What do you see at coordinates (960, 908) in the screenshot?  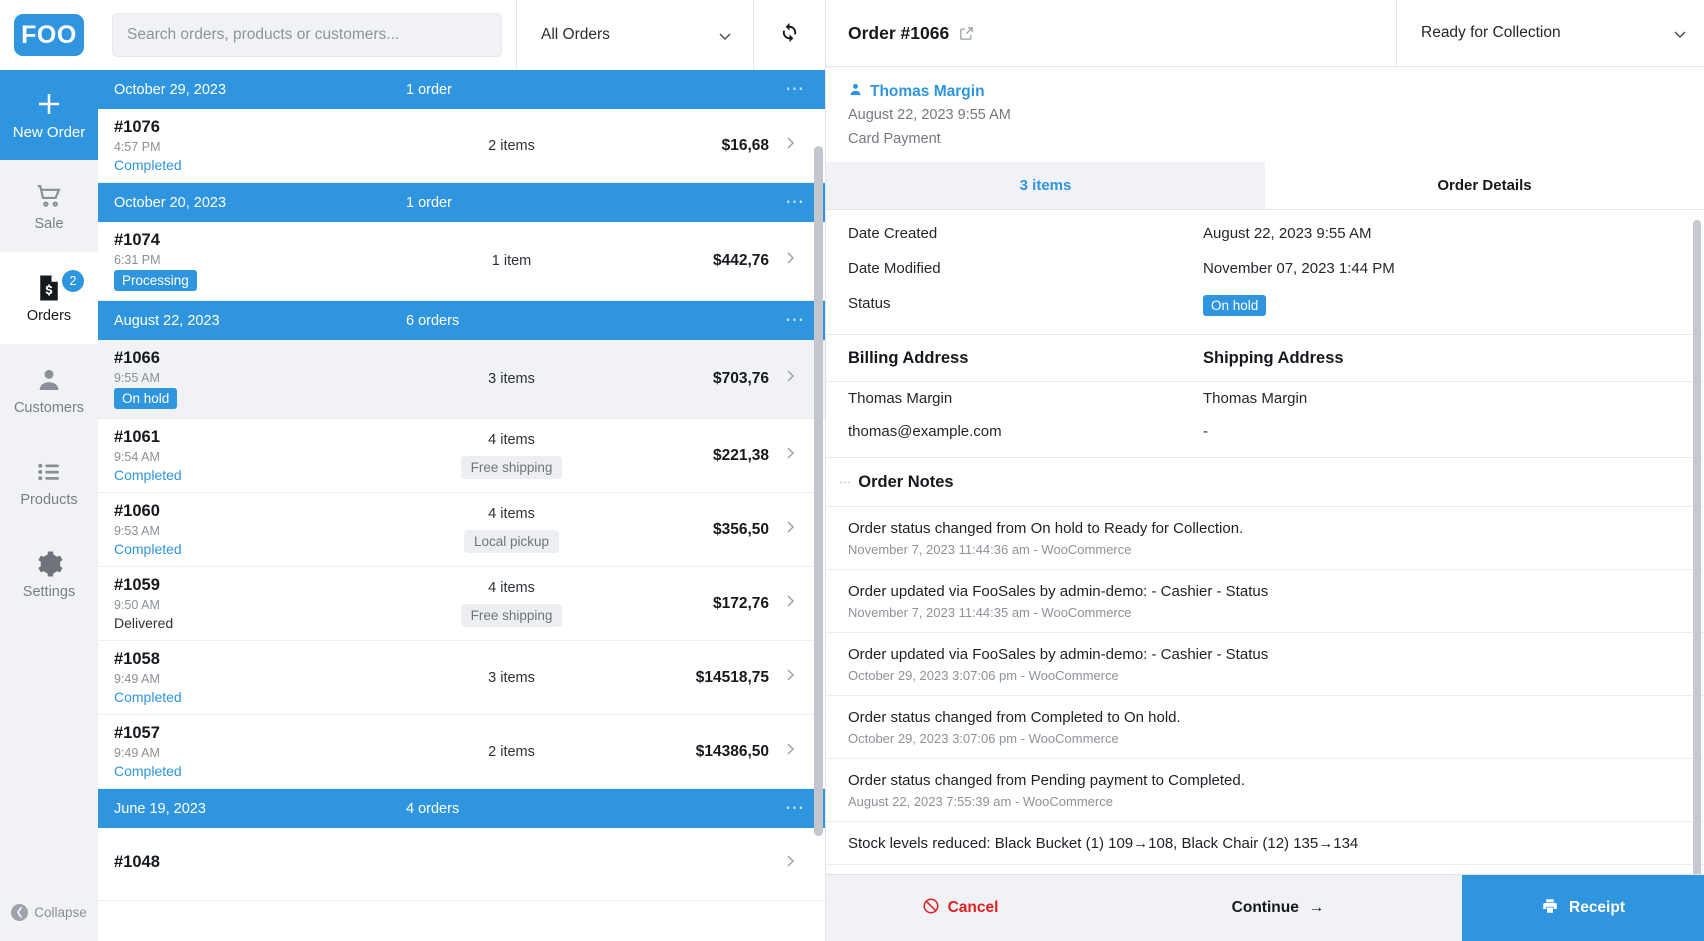 I see `cancel-button: Cancel` at bounding box center [960, 908].